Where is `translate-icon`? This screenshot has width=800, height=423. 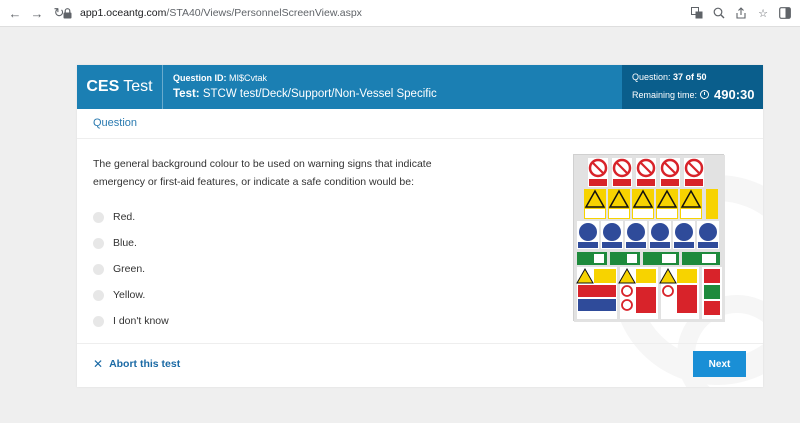 translate-icon is located at coordinates (697, 13).